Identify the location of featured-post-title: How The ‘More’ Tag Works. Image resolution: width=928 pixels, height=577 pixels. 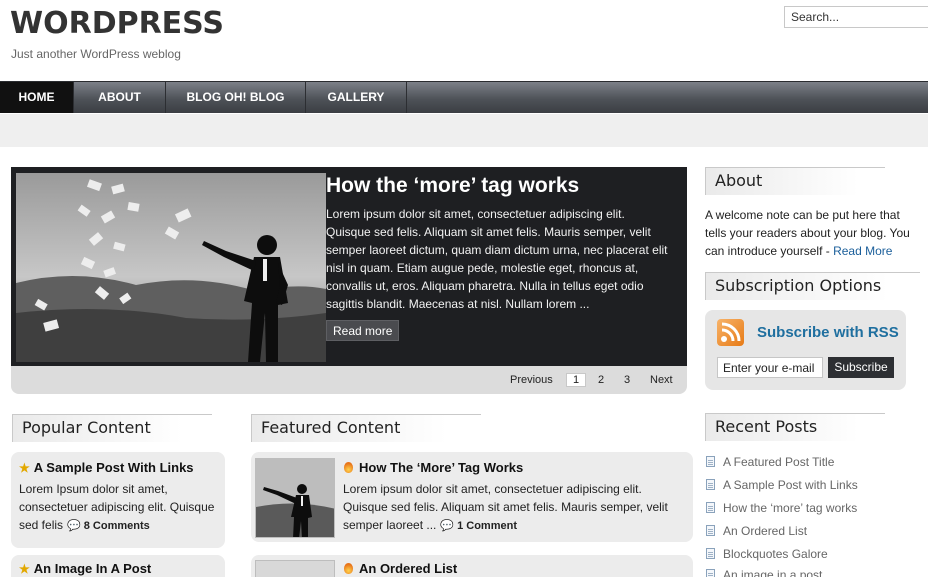
(433, 467).